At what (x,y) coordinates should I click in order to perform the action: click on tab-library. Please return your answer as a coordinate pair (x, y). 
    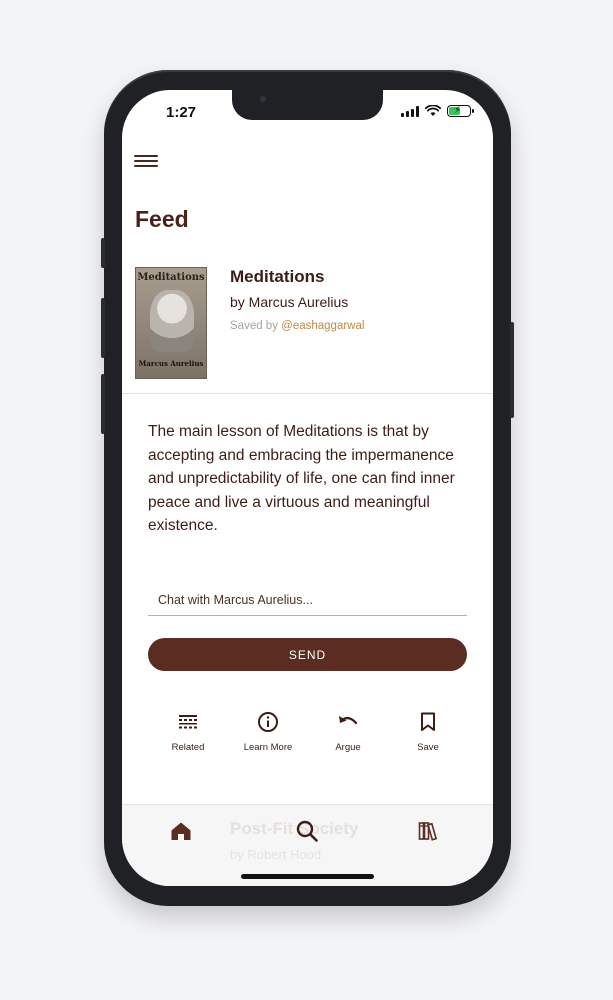
    Looking at the image, I should click on (429, 831).